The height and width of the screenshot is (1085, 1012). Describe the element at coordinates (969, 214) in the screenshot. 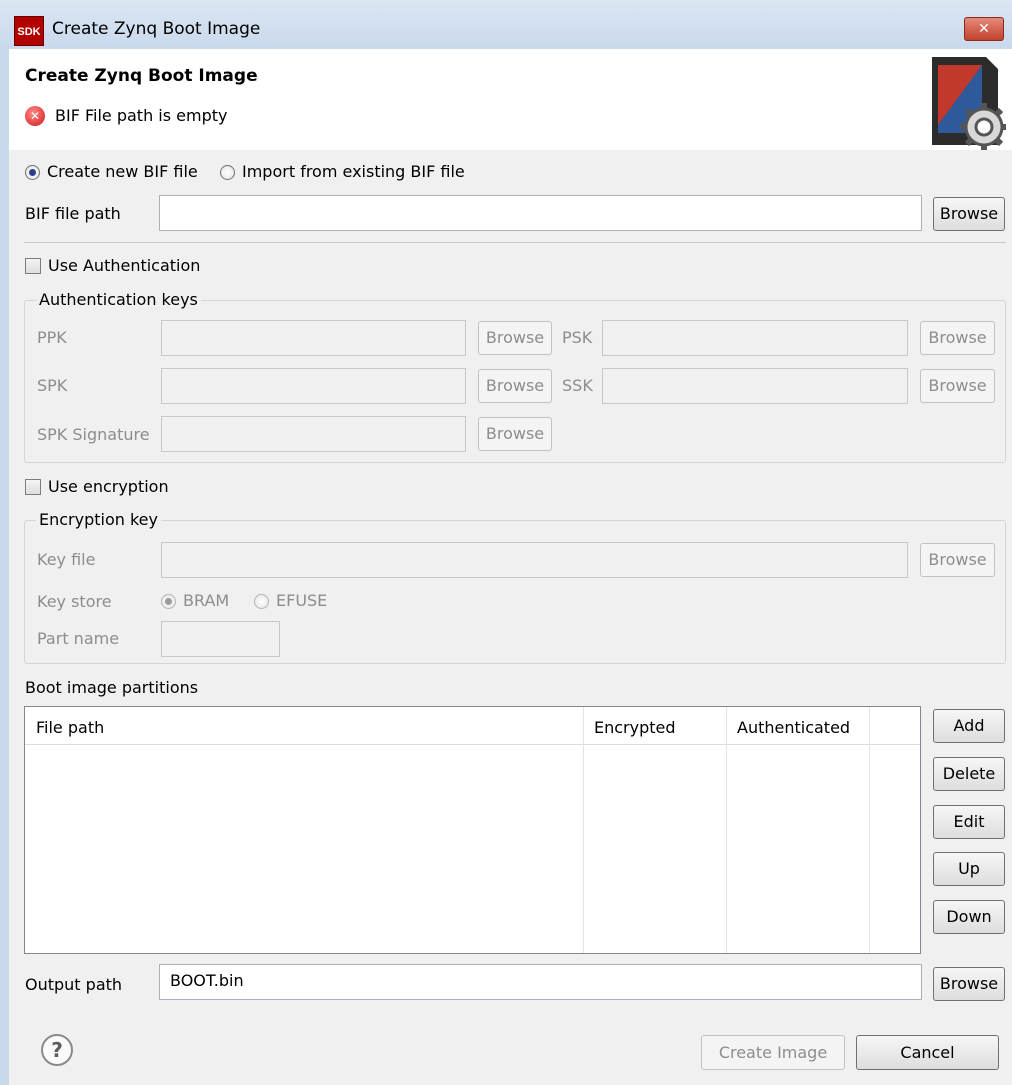

I see `bif-browse-button: Browse` at that location.